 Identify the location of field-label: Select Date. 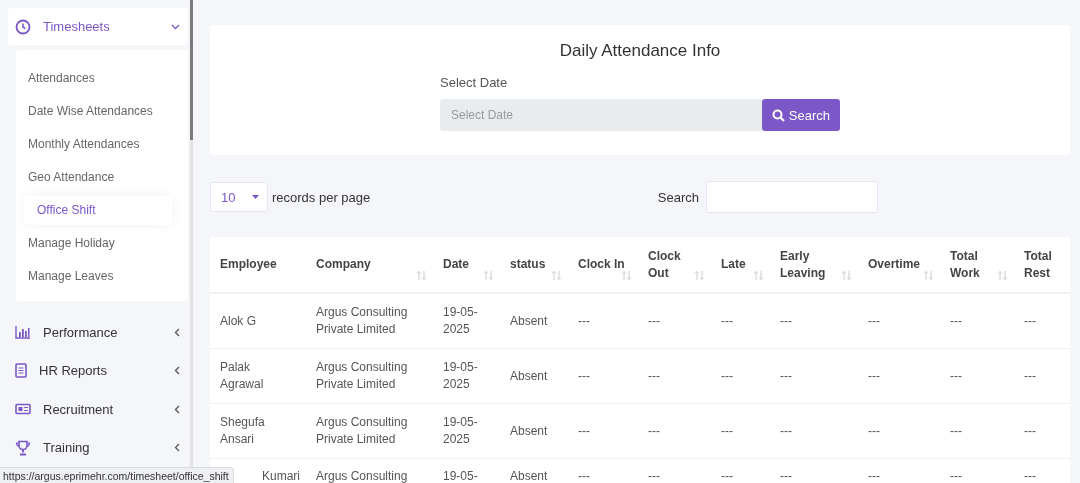
(474, 82).